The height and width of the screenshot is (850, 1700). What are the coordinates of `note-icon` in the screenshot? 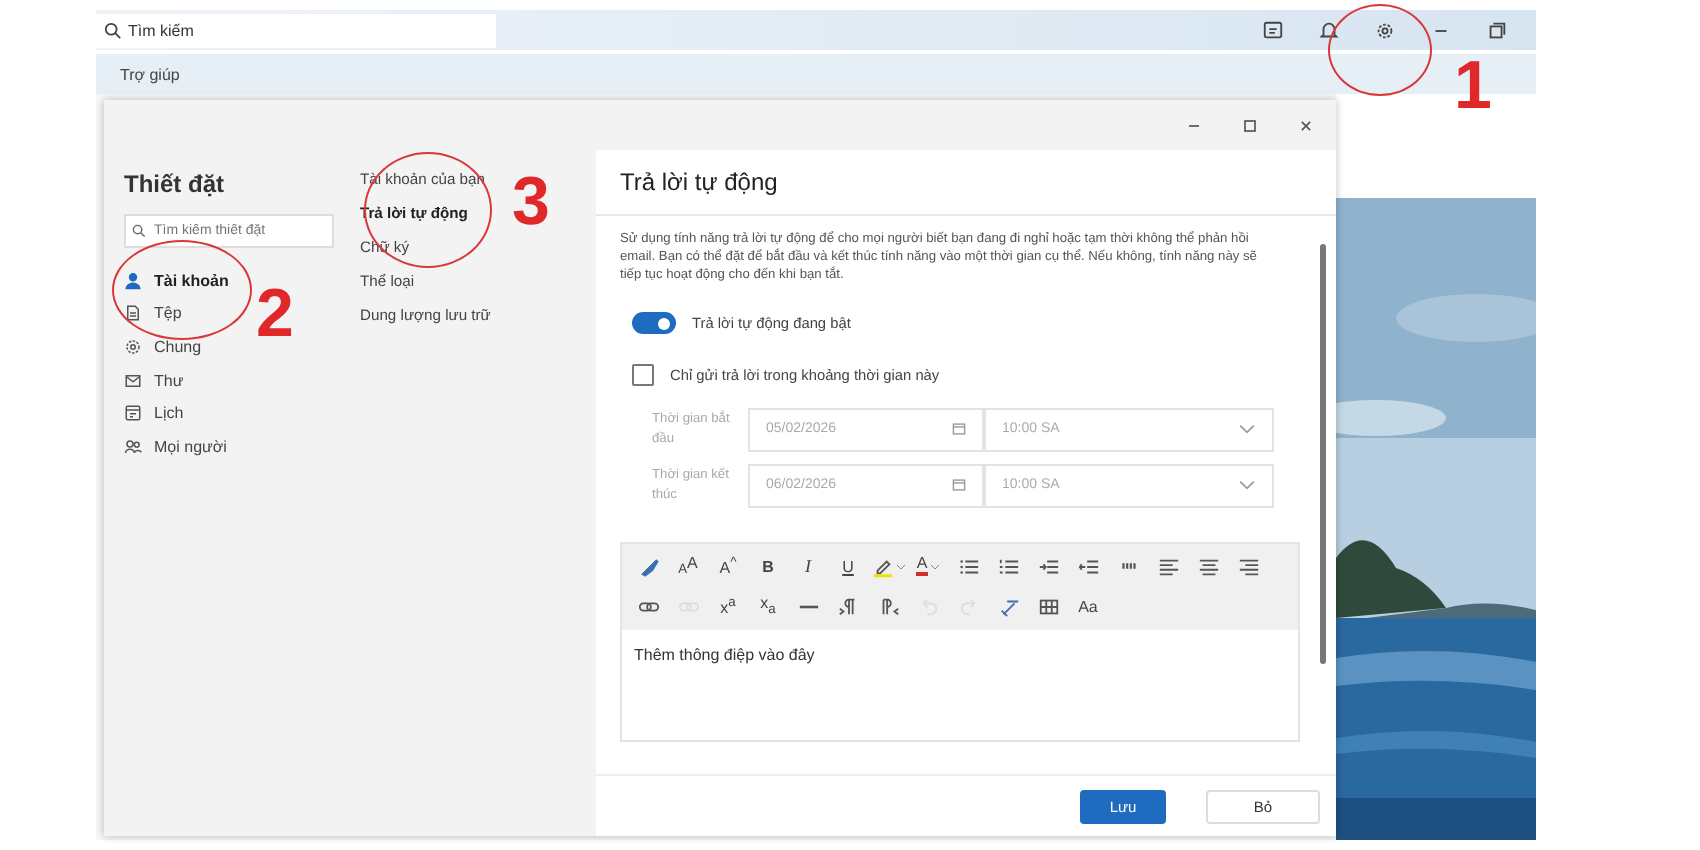 It's located at (1273, 30).